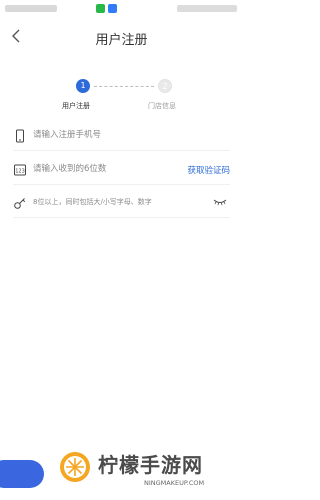 The image size is (320, 500). What do you see at coordinates (100, 8) in the screenshot?
I see `wechat-notification-icon` at bounding box center [100, 8].